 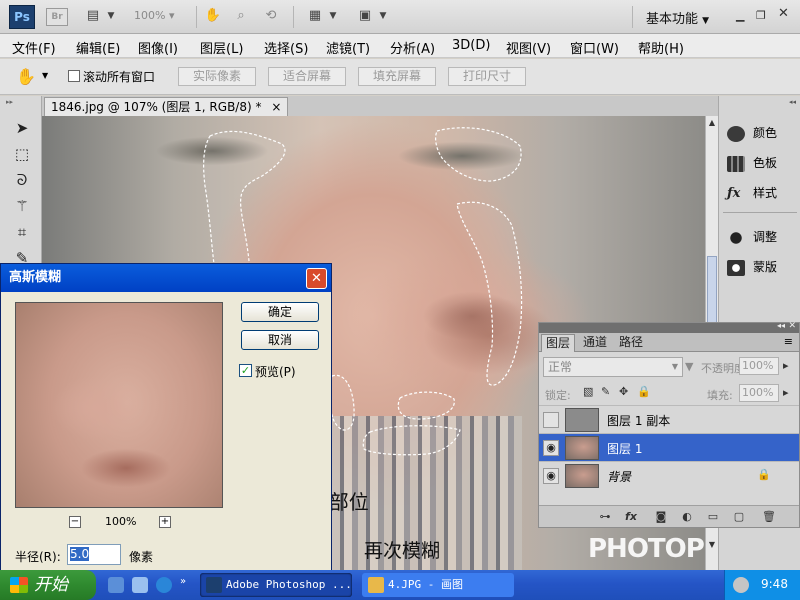 What do you see at coordinates (528, 47) in the screenshot?
I see `menu-view: 视图(V)` at bounding box center [528, 47].